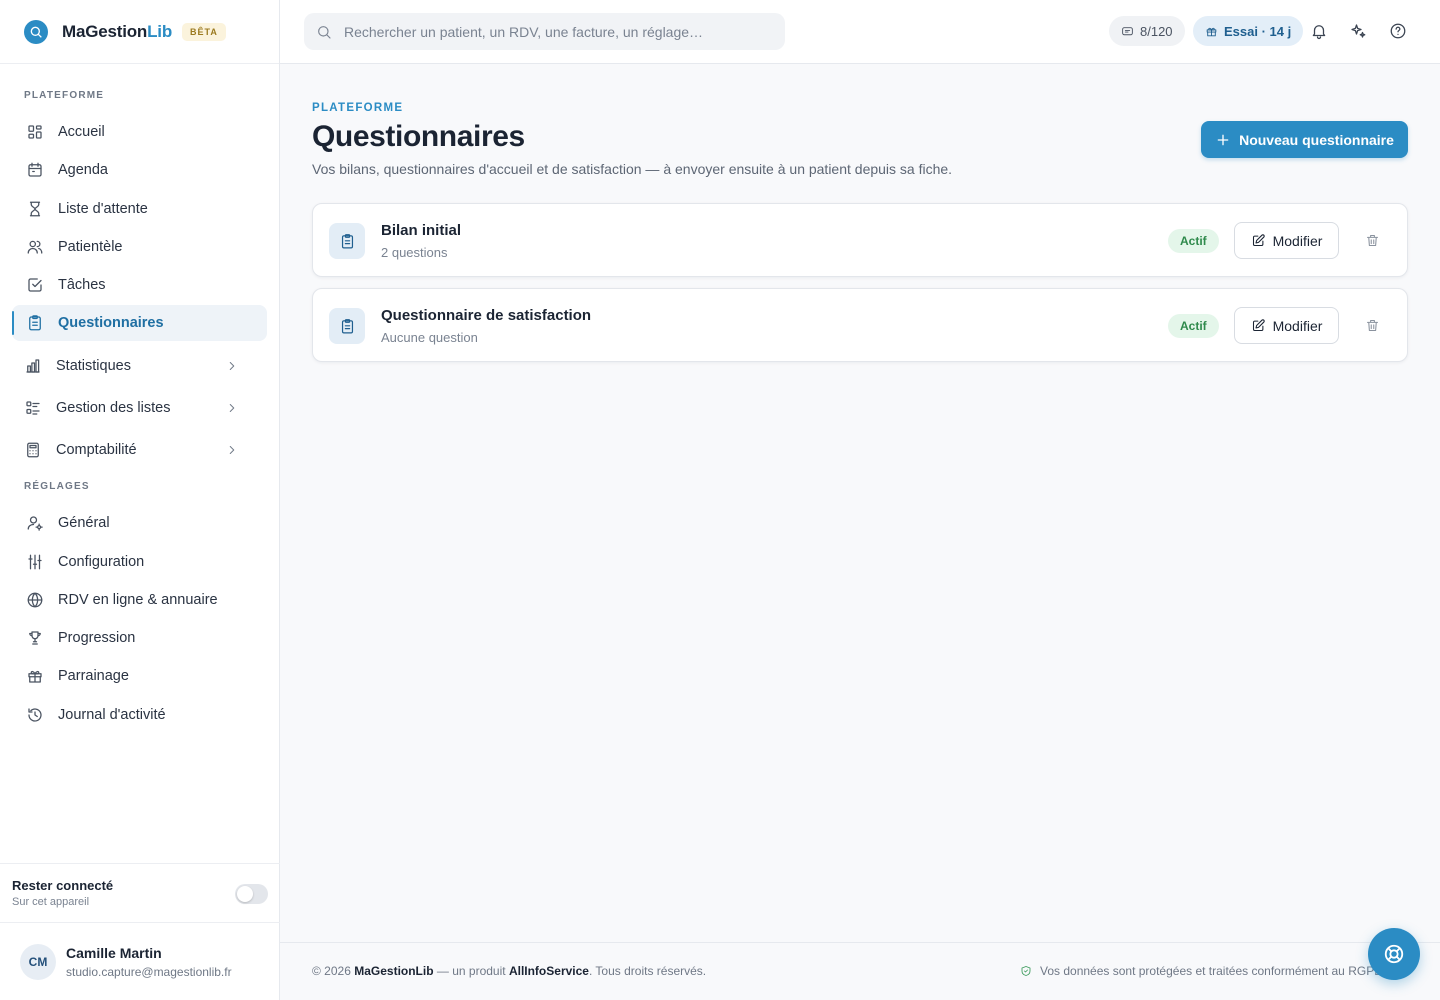 Image resolution: width=1440 pixels, height=1000 pixels. Describe the element at coordinates (139, 638) in the screenshot. I see `sidebar-item-progression: Progression` at that location.